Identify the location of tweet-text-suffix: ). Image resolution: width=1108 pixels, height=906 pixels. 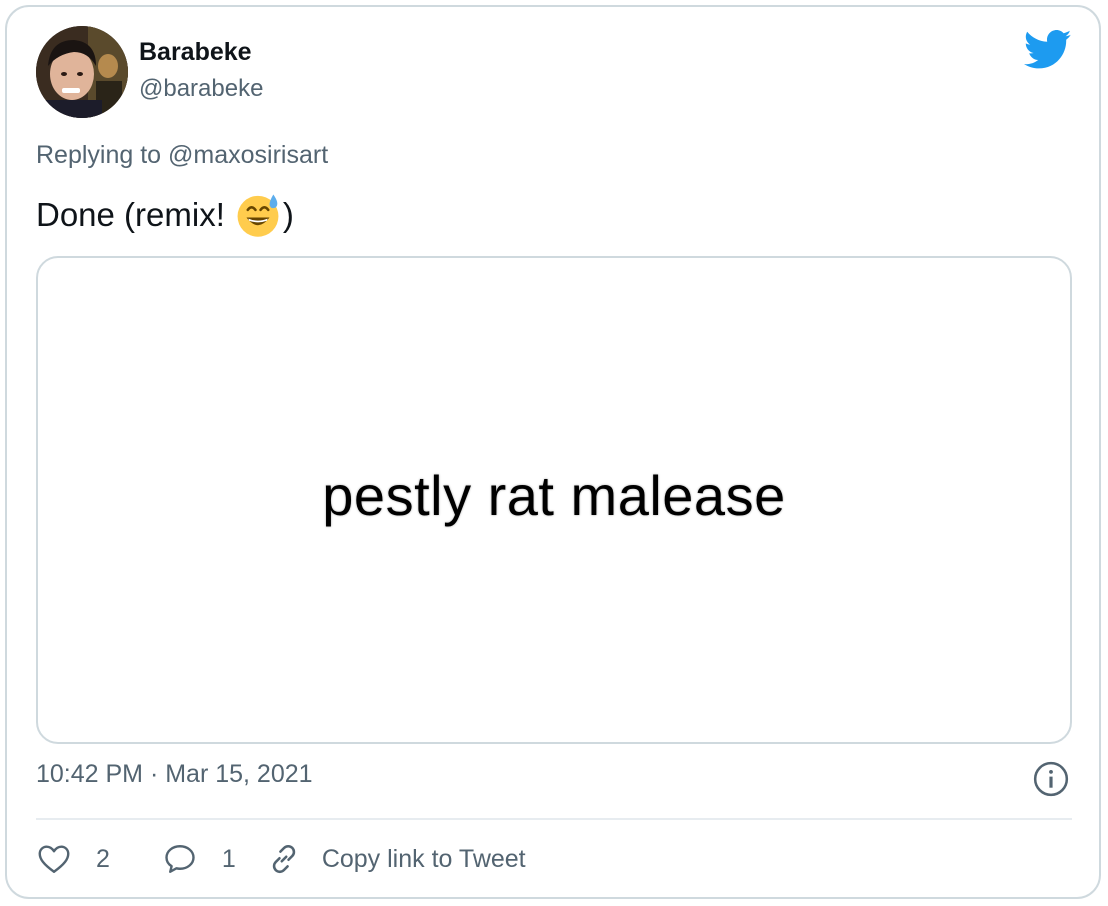
(288, 214).